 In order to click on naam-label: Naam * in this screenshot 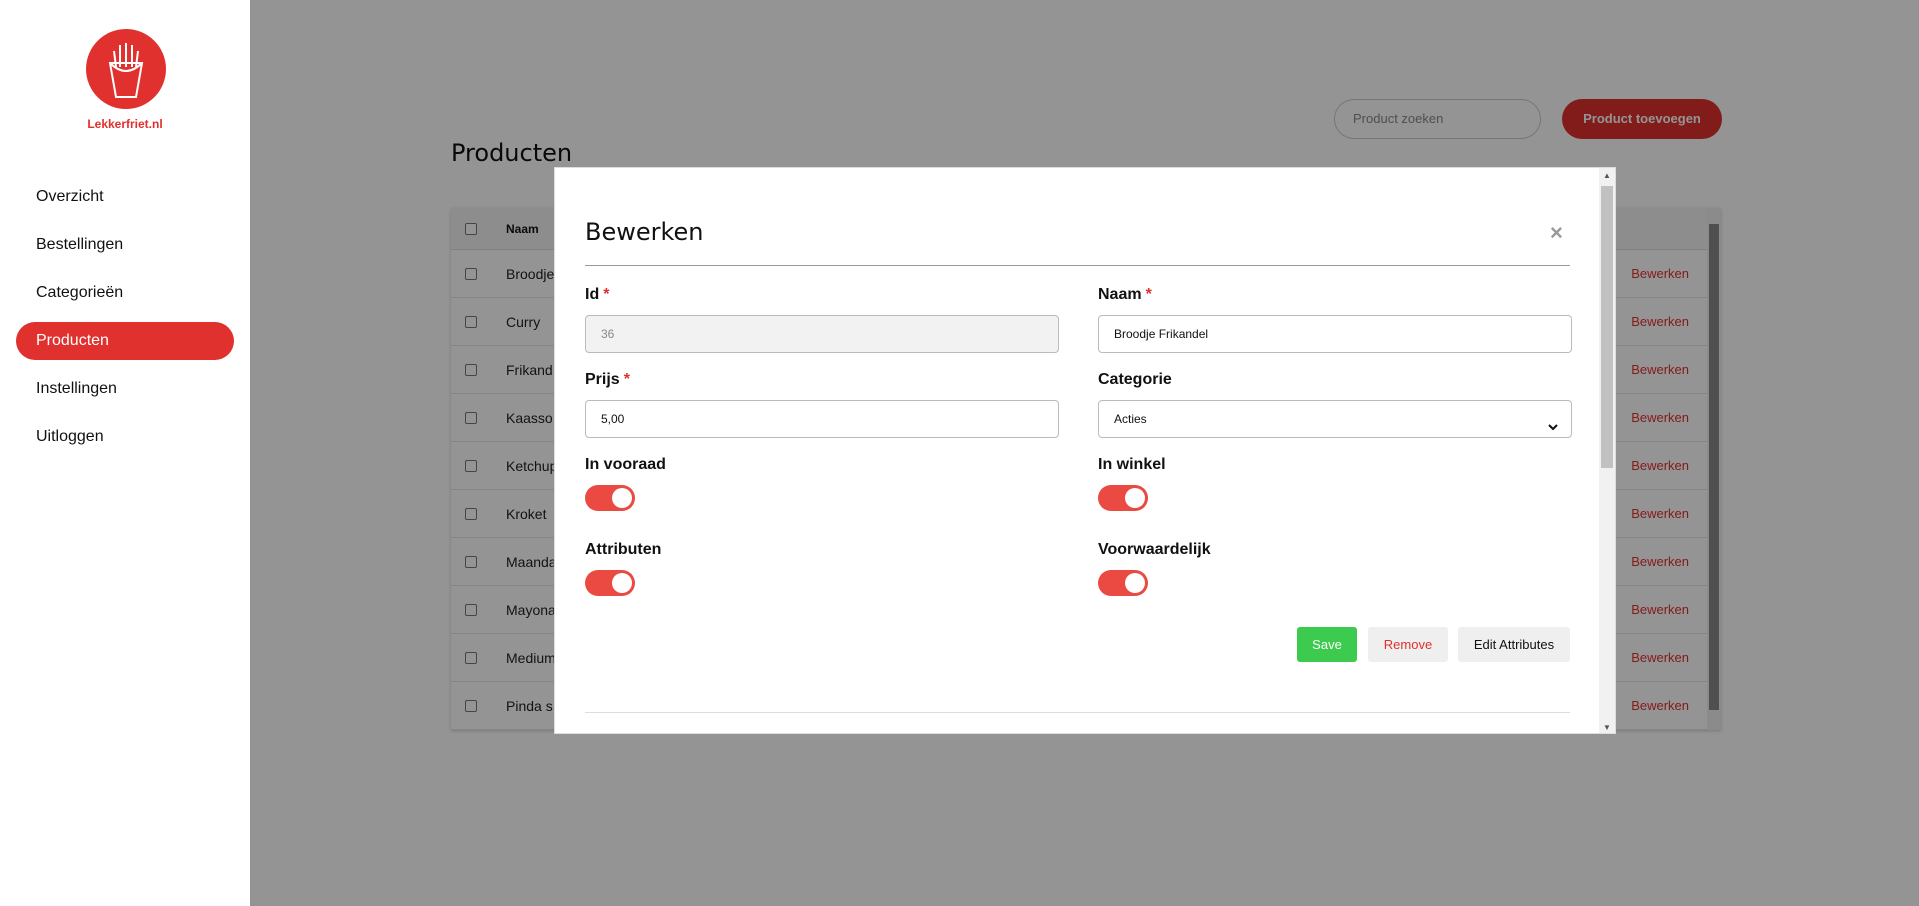, I will do `click(1125, 295)`.